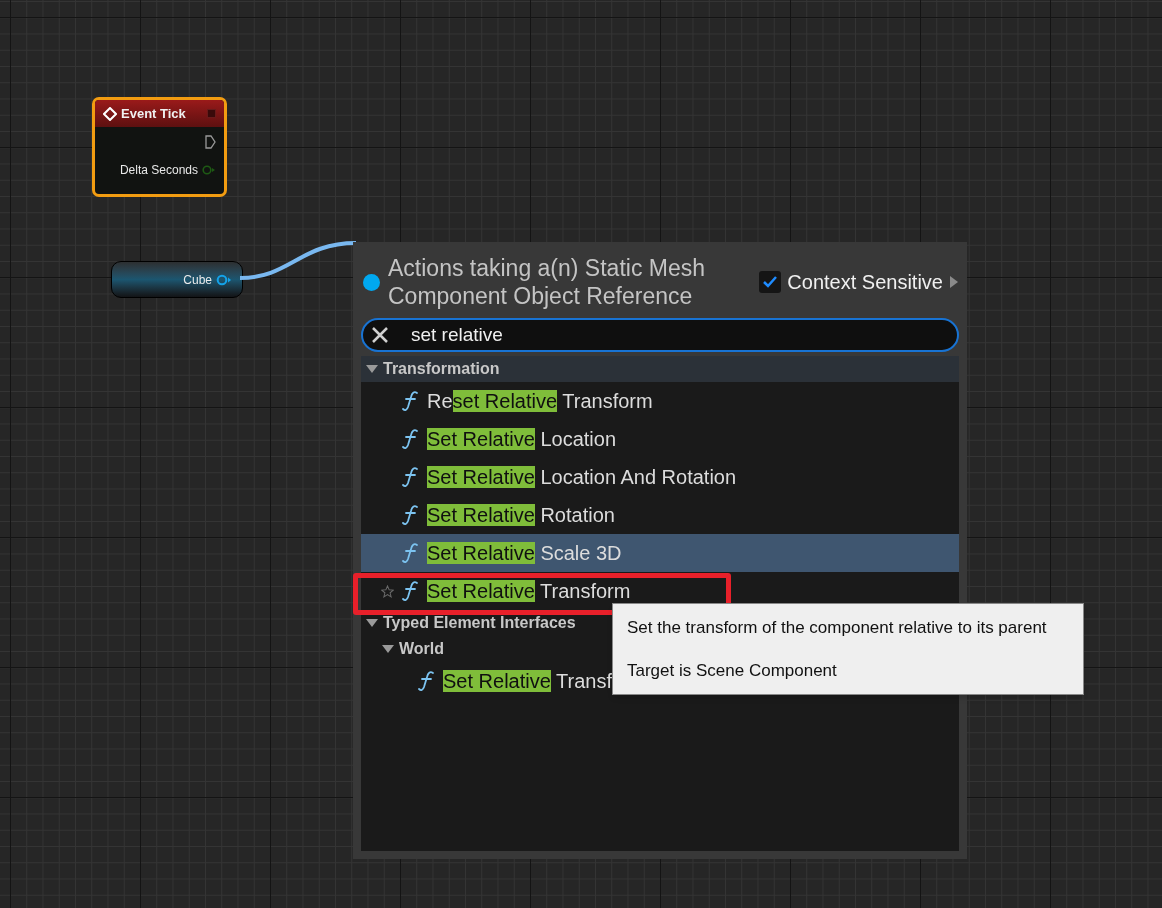  I want to click on pin-label: Delta Seconds, so click(158, 170).